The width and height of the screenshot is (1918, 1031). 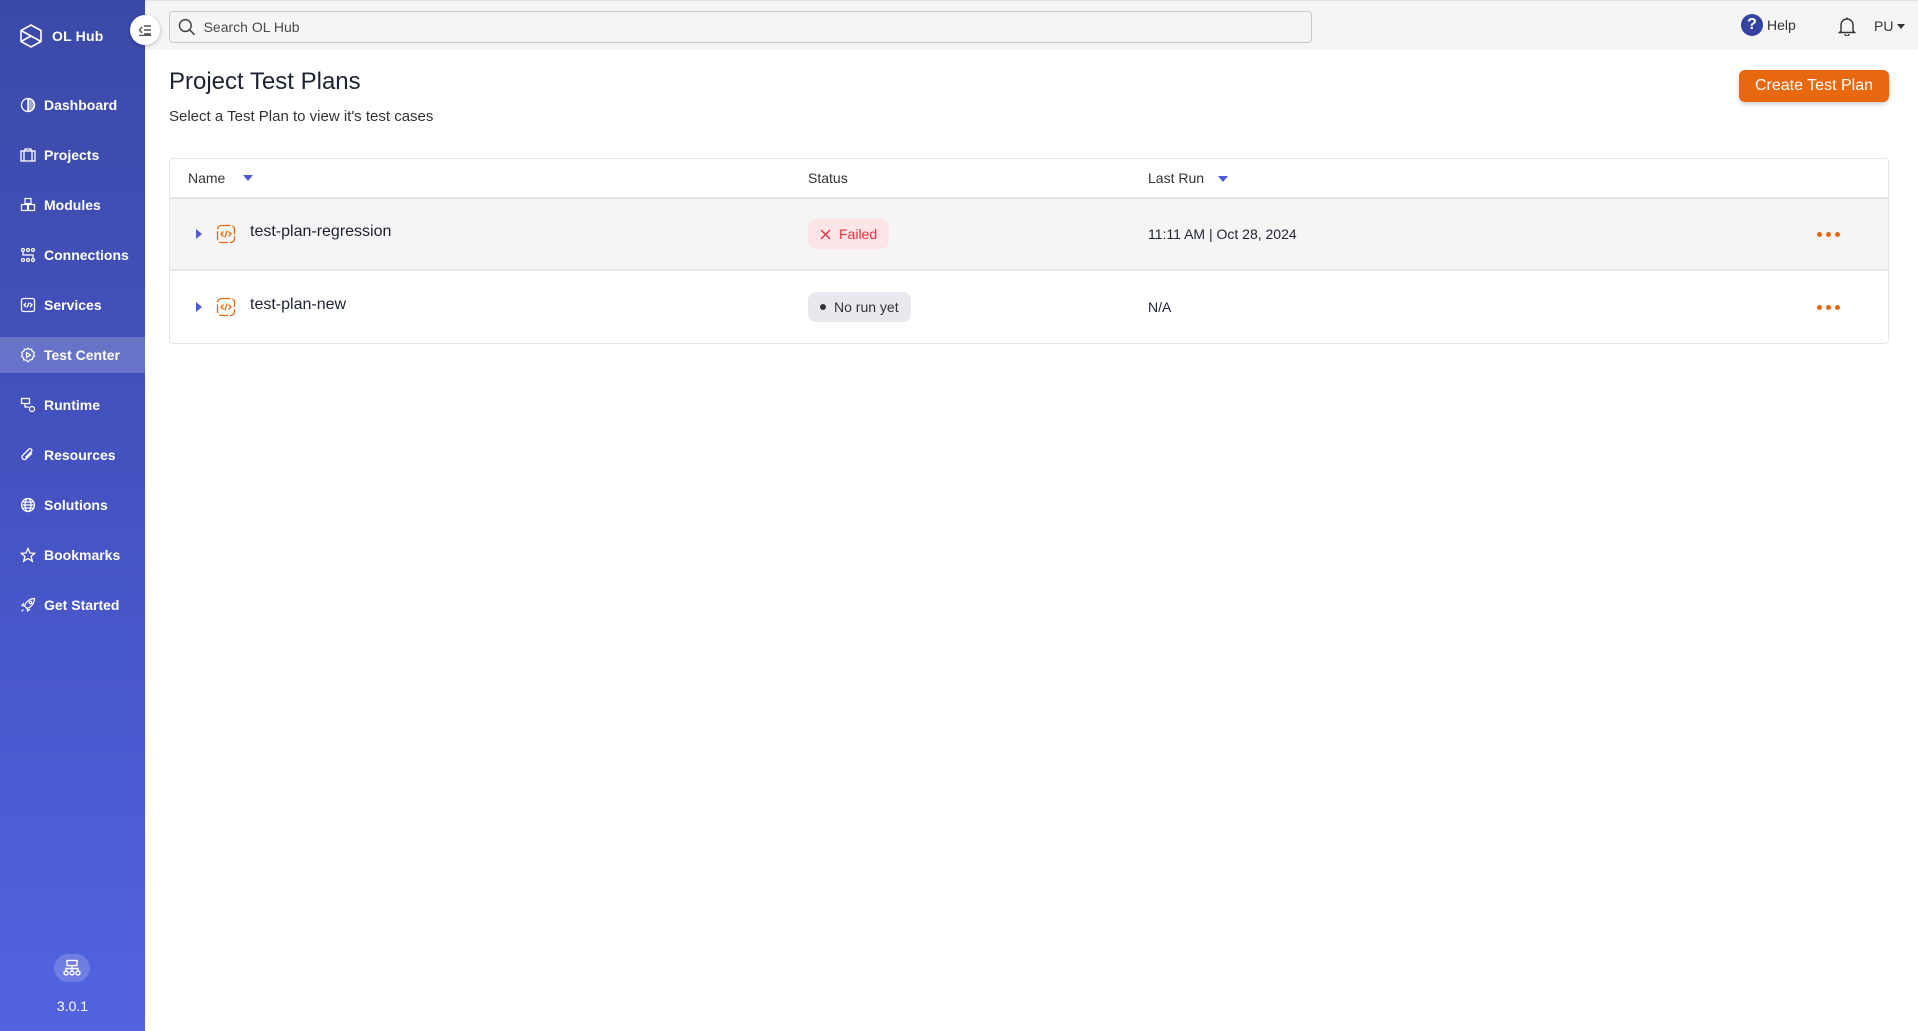 I want to click on status-badge: Failed, so click(x=849, y=234).